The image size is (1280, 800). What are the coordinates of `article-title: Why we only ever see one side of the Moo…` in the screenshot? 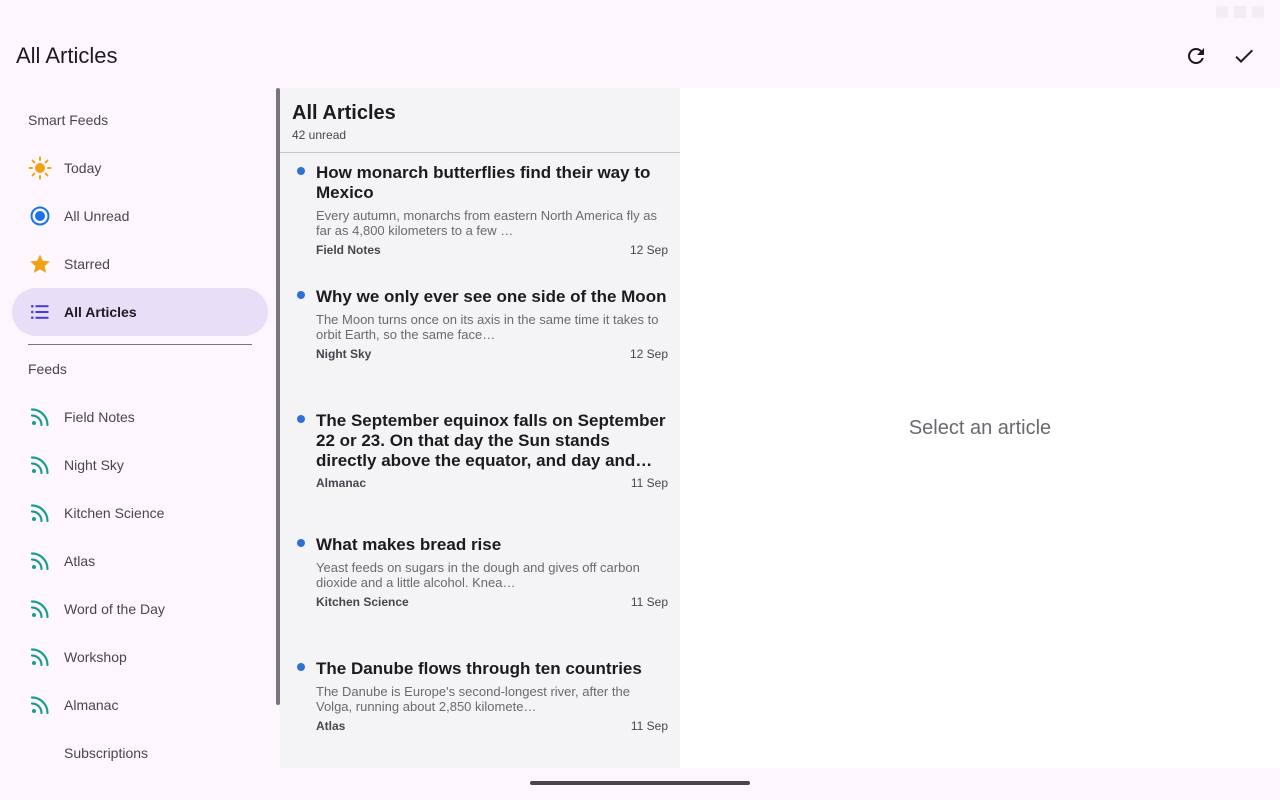 It's located at (491, 296).